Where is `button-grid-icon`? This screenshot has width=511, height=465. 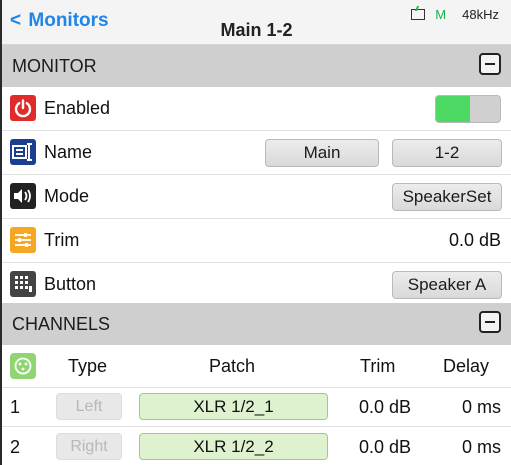
button-grid-icon is located at coordinates (23, 284).